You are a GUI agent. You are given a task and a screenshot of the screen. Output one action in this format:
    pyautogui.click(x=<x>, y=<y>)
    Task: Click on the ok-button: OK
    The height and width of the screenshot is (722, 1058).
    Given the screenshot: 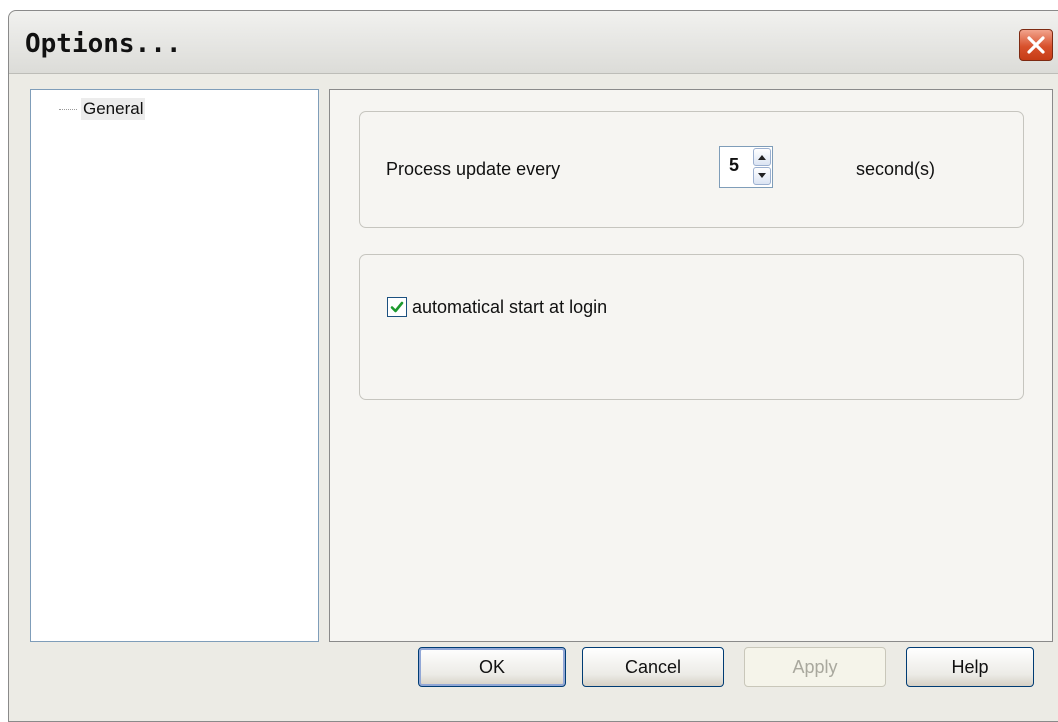 What is the action you would take?
    pyautogui.click(x=492, y=667)
    